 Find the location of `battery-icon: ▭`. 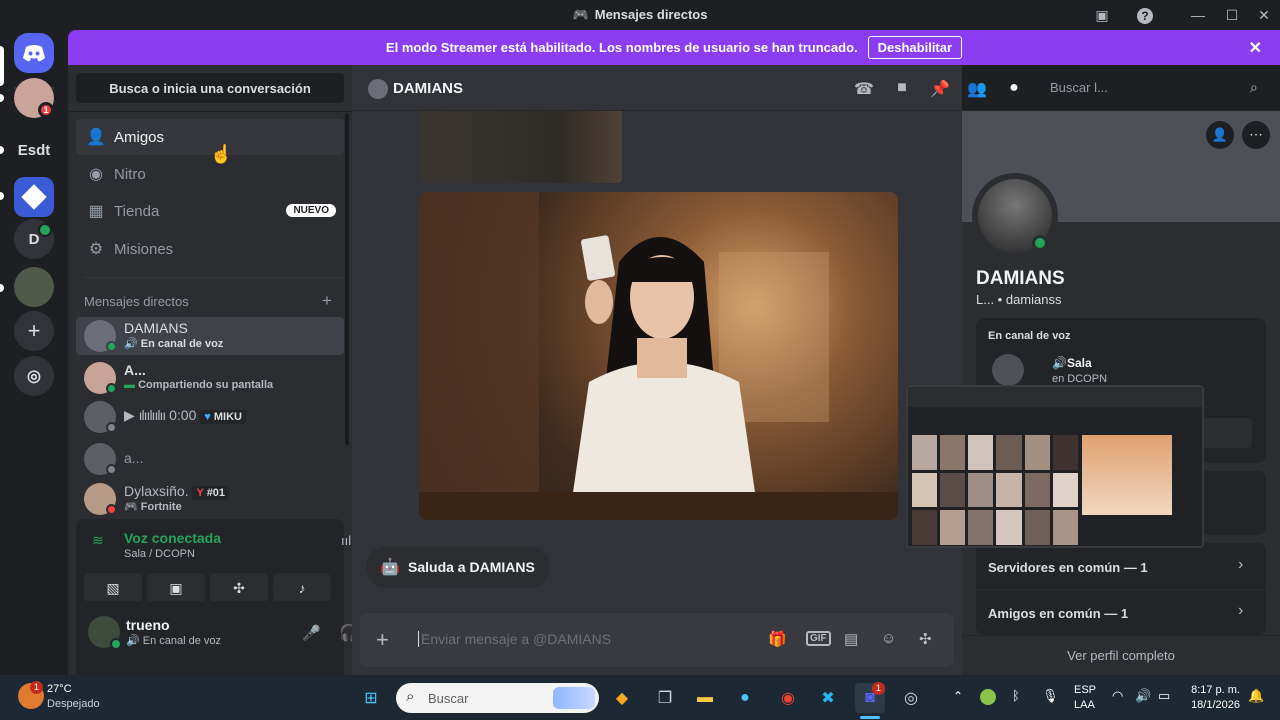

battery-icon: ▭ is located at coordinates (1164, 696).